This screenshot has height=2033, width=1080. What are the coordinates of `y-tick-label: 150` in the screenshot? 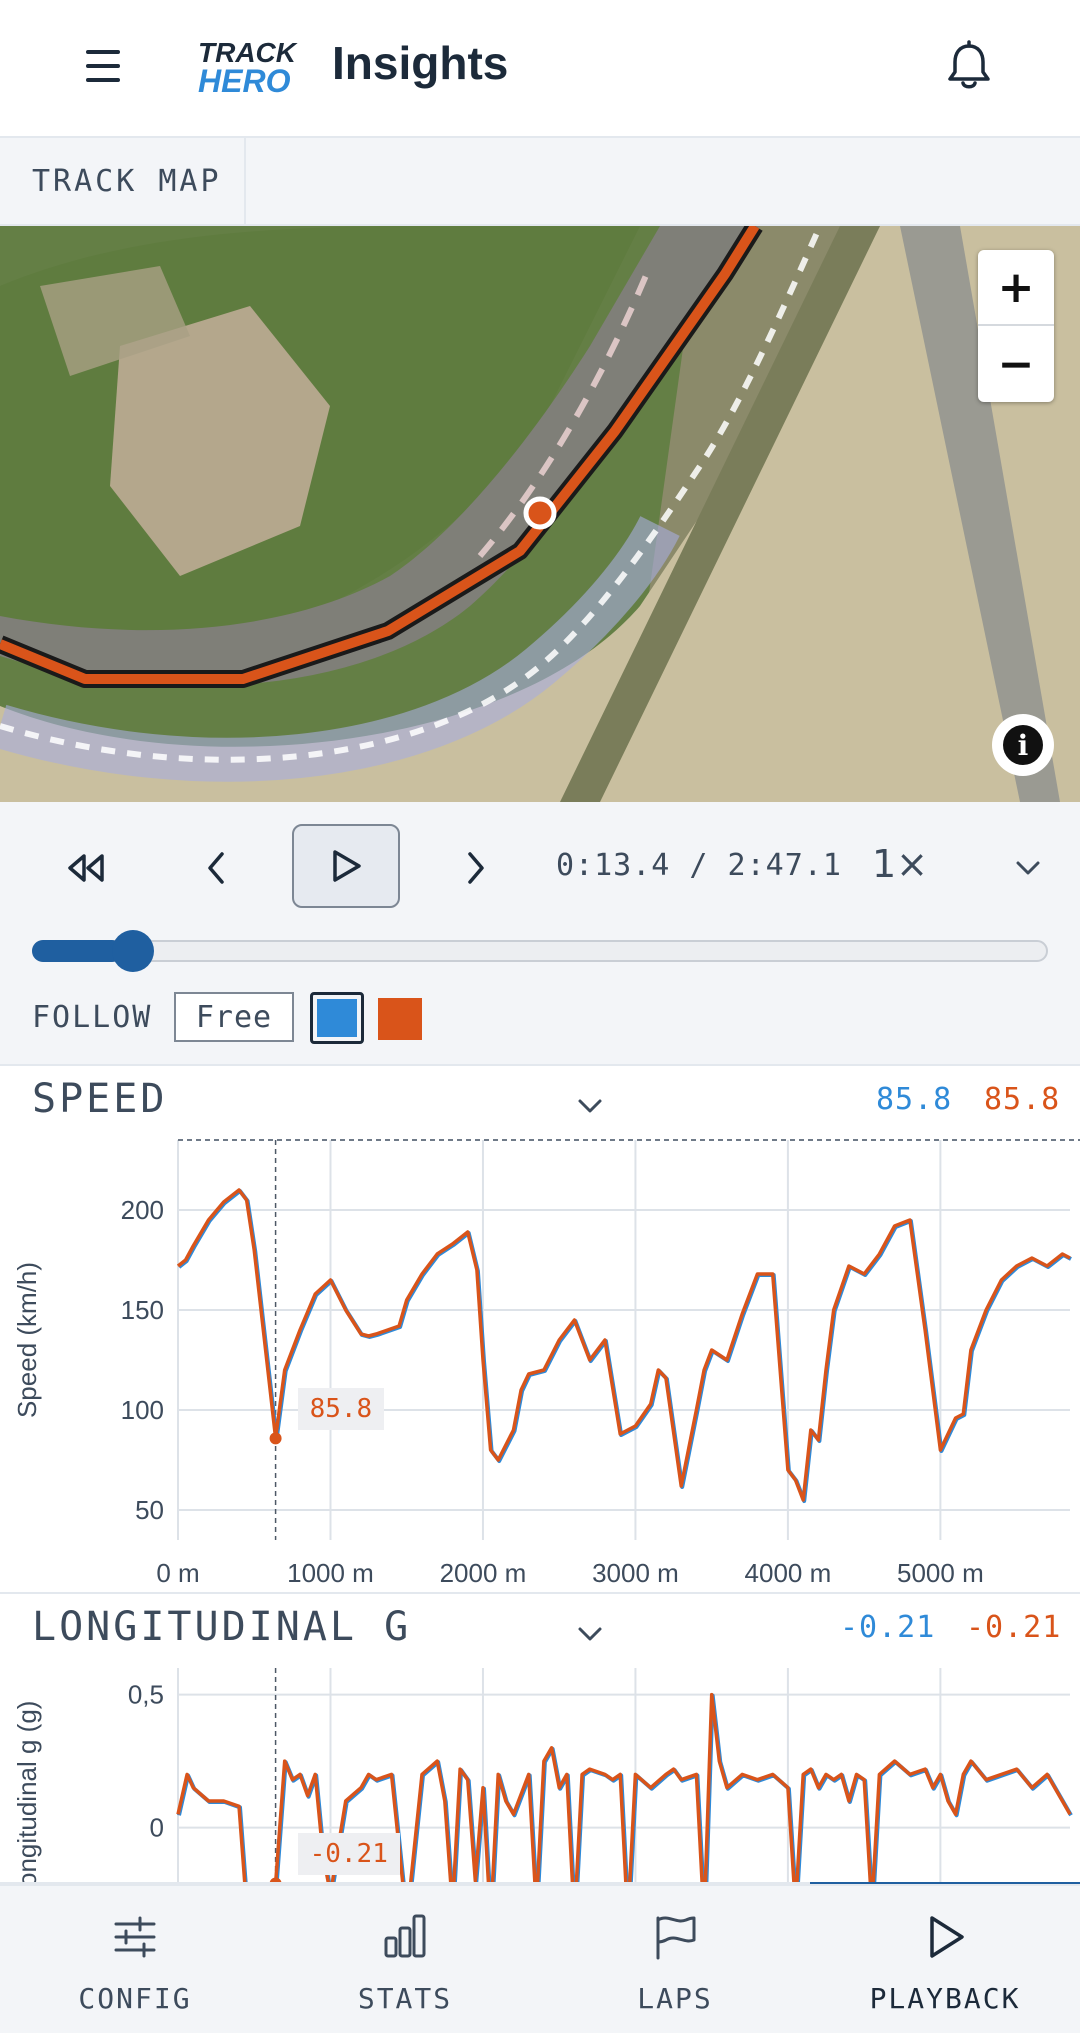 It's located at (142, 1310).